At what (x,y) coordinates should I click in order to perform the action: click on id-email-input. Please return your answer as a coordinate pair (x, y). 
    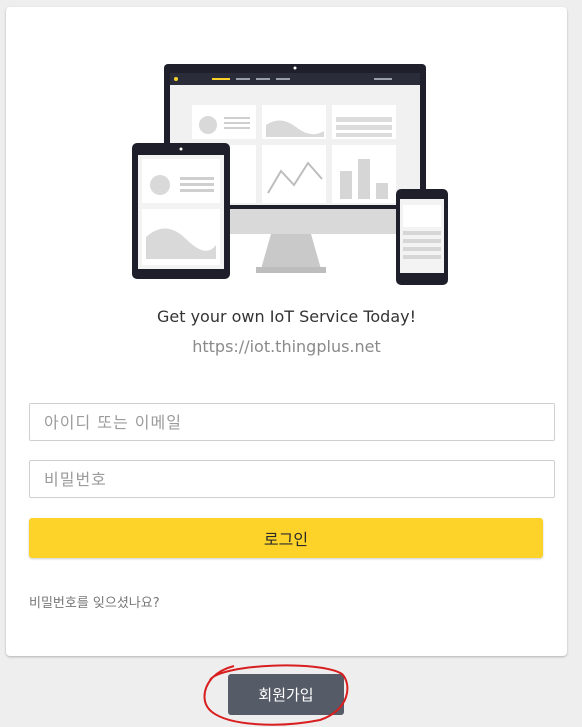
    Looking at the image, I should click on (292, 422).